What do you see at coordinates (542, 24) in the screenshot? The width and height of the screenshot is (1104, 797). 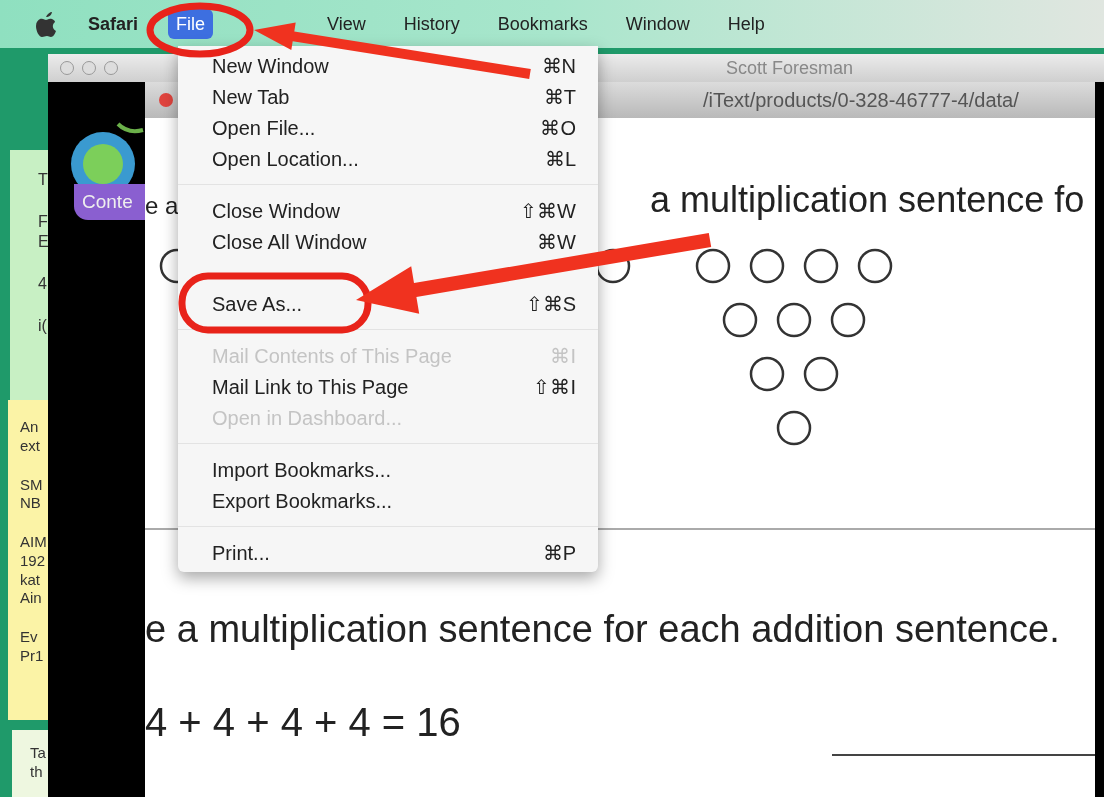 I see `menu-bar-item: Bookmarks` at bounding box center [542, 24].